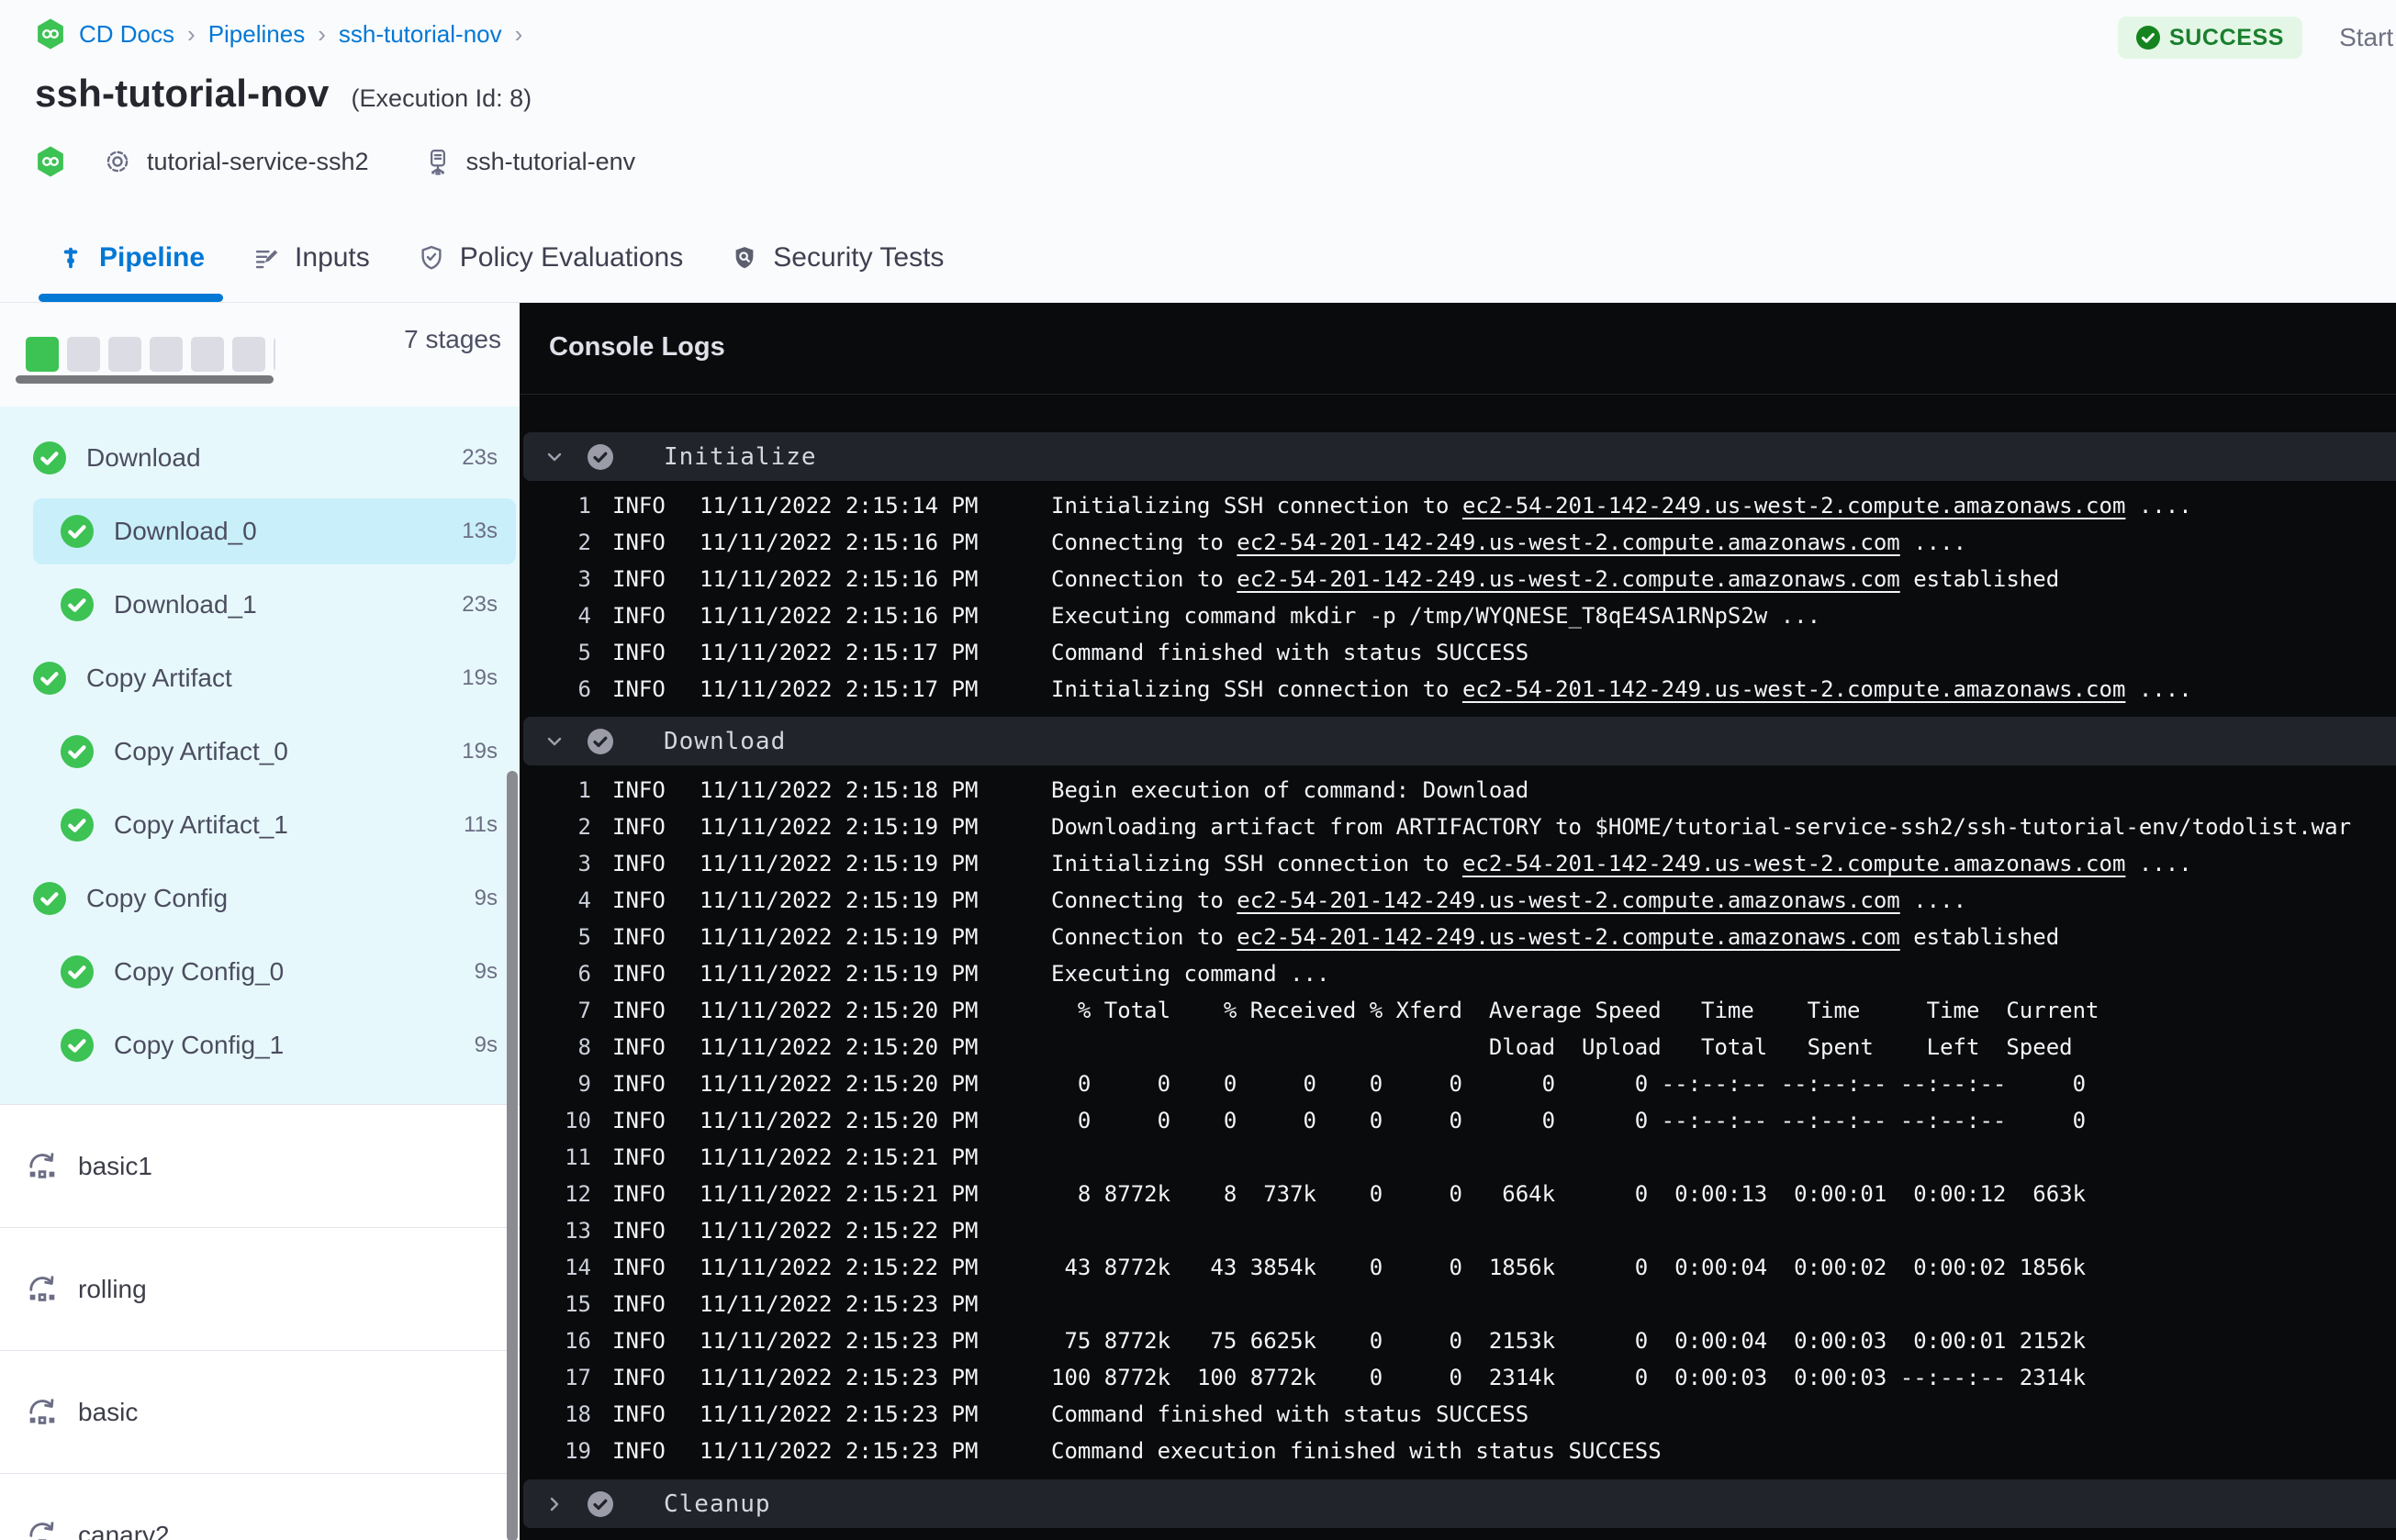 Image resolution: width=2396 pixels, height=1540 pixels. What do you see at coordinates (480, 457) in the screenshot?
I see `stage-duration: 23s` at bounding box center [480, 457].